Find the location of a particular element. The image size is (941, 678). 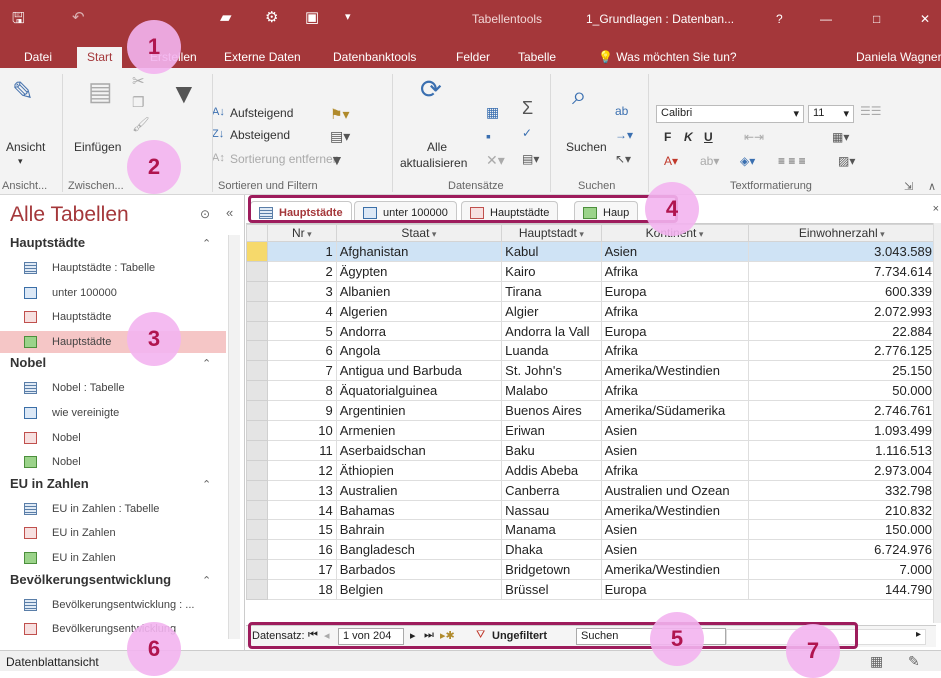

scroll-right-icon: ▸ is located at coordinates (918, 634).